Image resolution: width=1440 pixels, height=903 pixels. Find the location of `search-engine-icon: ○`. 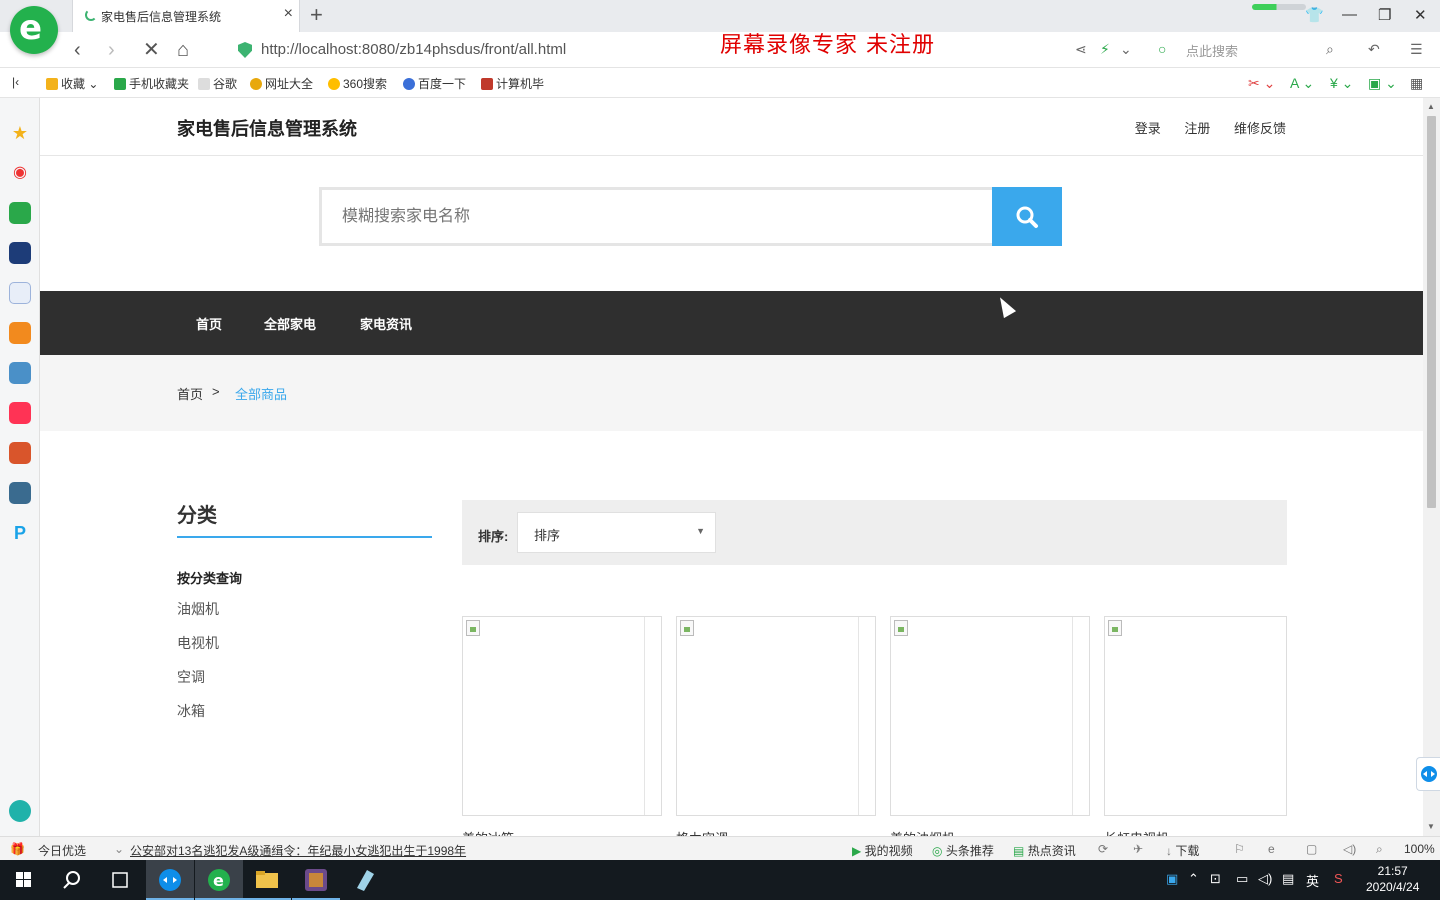

search-engine-icon: ○ is located at coordinates (1162, 49).